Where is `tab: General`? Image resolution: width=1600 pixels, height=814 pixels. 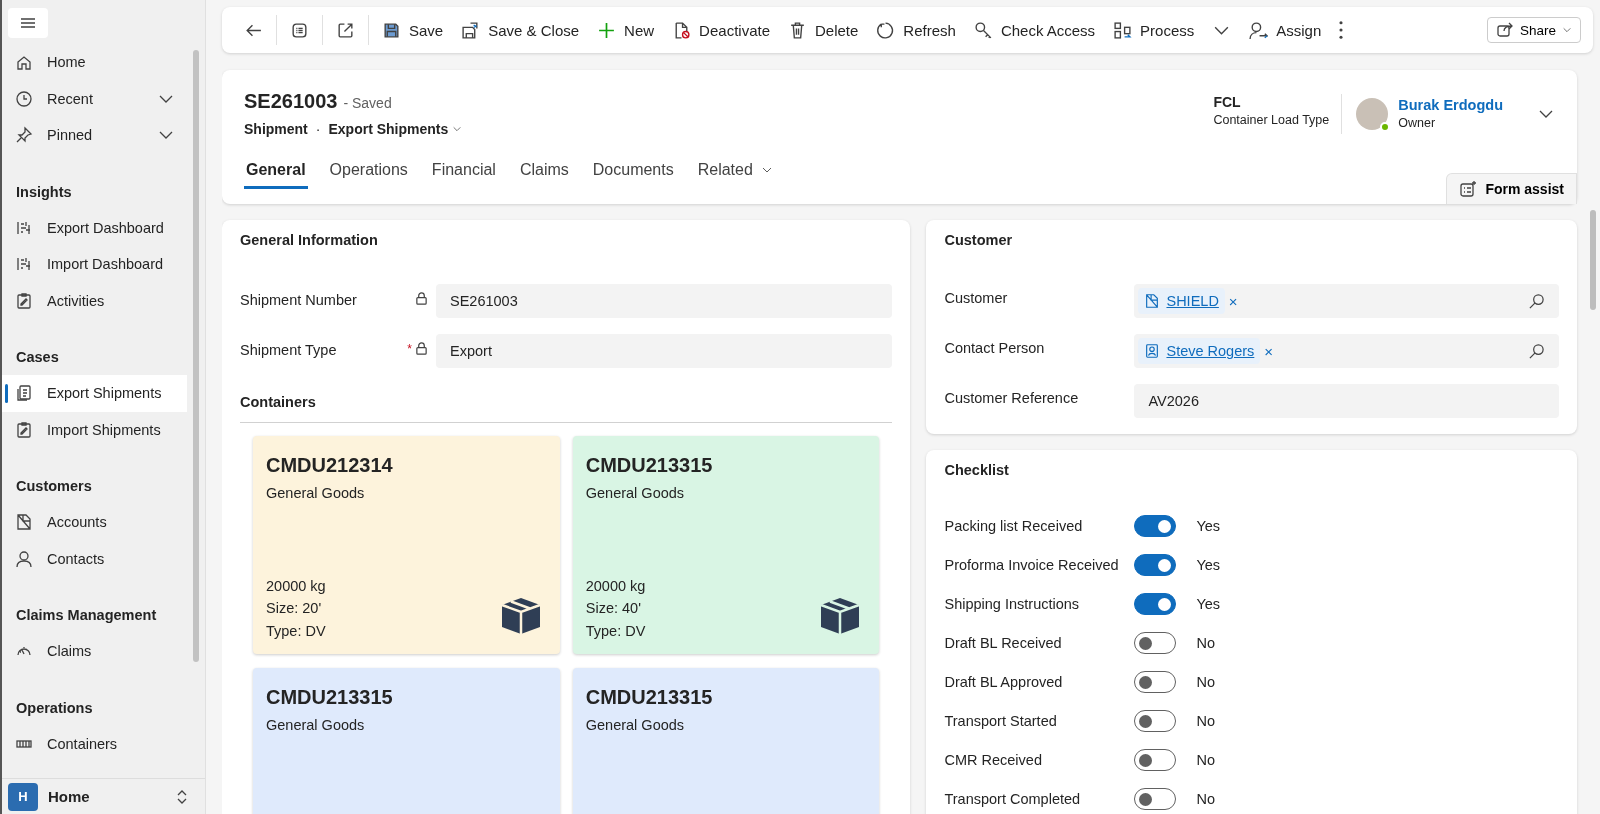
tab: General is located at coordinates (276, 172).